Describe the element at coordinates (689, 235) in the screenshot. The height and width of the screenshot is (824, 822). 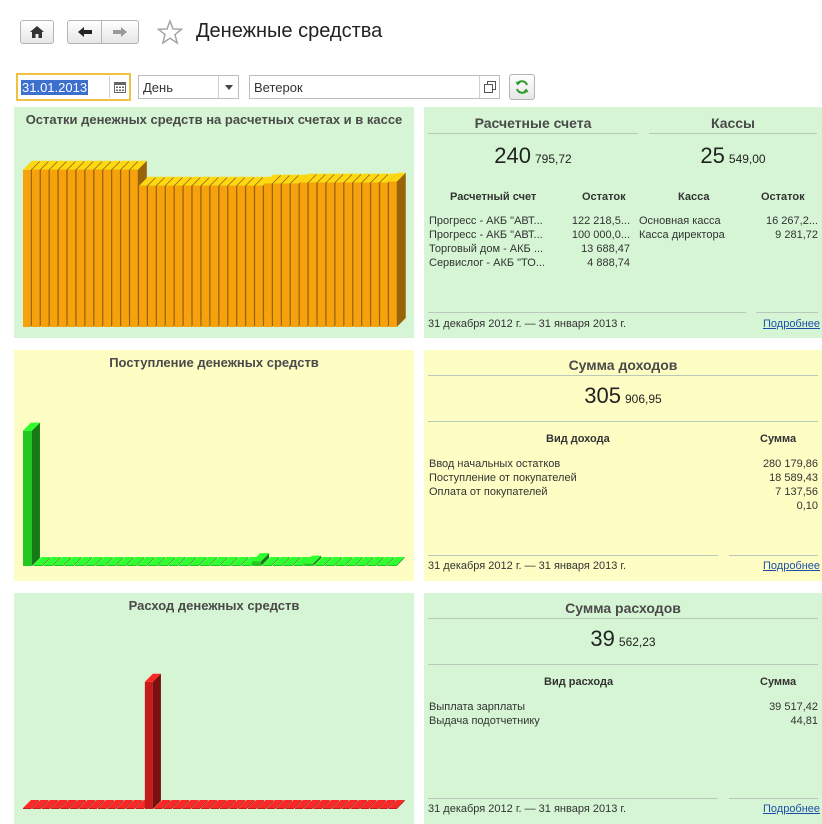
I see `cash-row-name: Касса директора` at that location.